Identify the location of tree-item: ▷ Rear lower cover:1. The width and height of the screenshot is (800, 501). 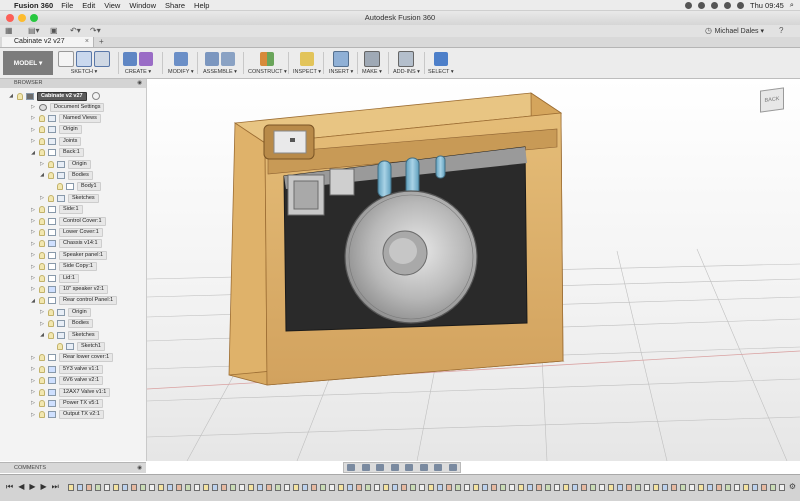
(72, 358).